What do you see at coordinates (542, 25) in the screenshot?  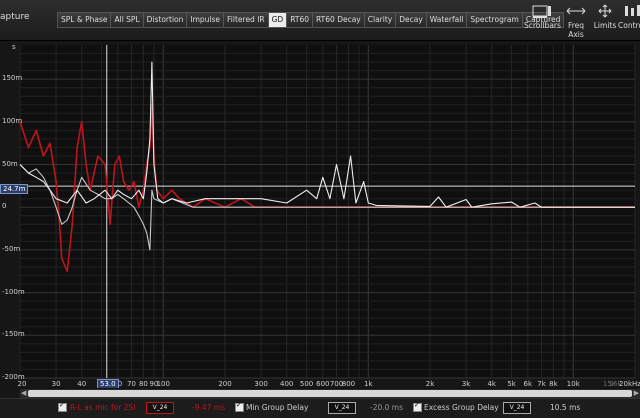 I see `scrollbars-label: Scrollbars` at bounding box center [542, 25].